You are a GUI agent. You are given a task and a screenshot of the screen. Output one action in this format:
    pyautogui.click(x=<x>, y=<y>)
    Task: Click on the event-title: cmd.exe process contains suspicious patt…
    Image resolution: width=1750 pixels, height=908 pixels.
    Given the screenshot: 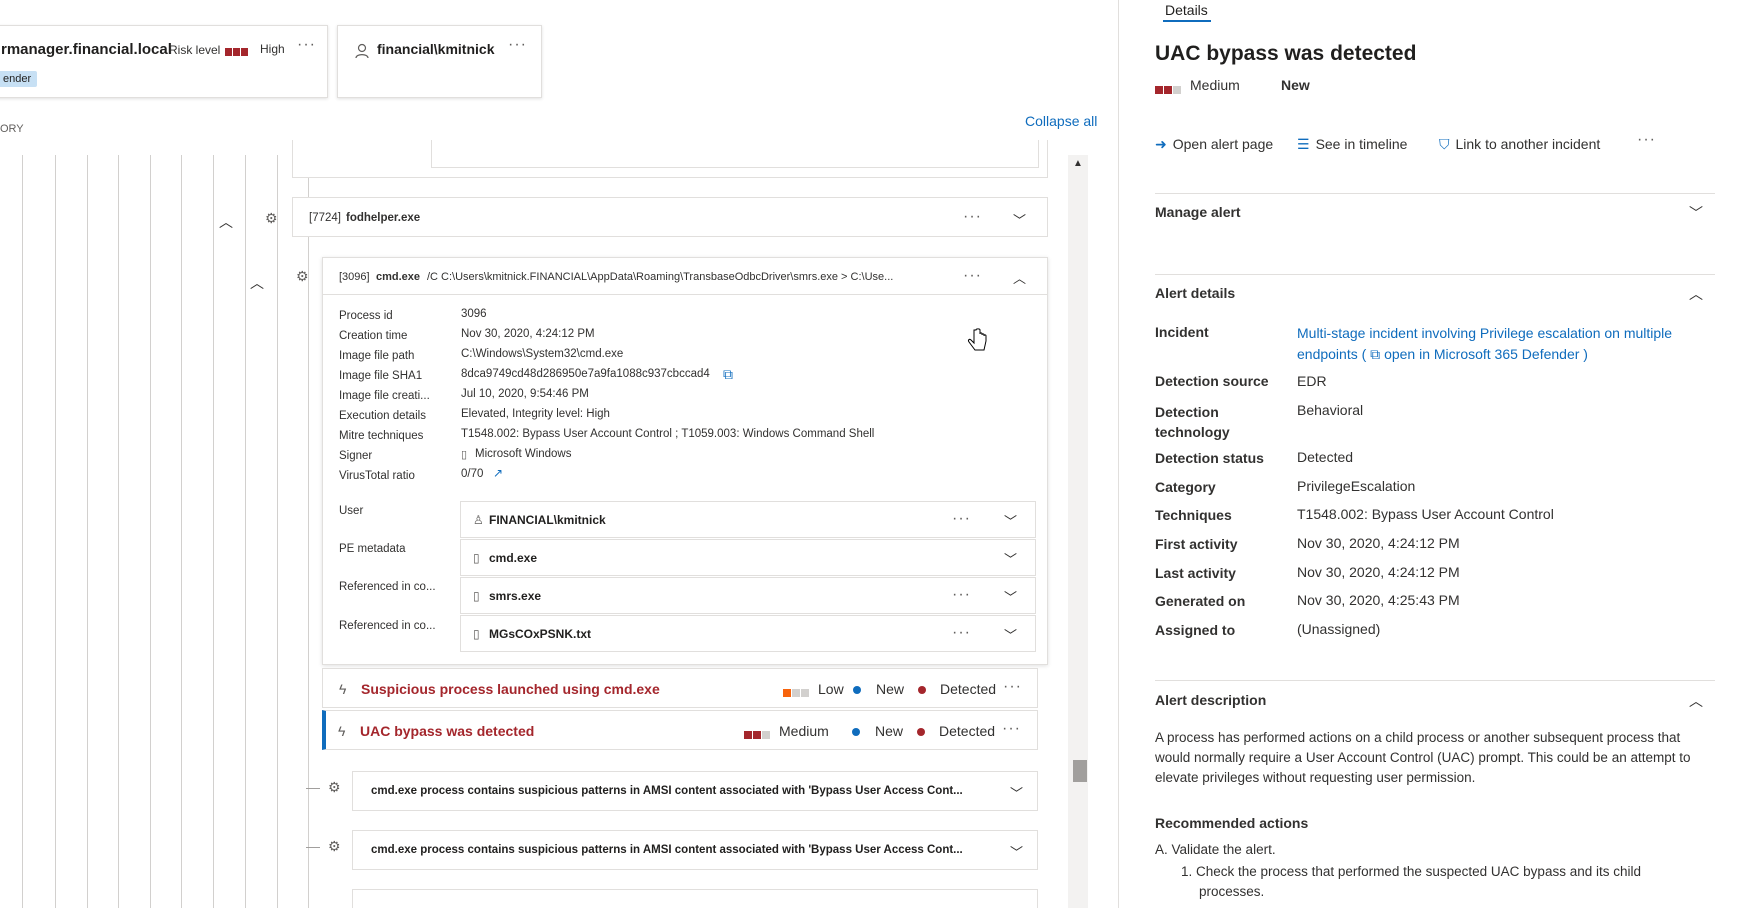 What is the action you would take?
    pyautogui.click(x=667, y=791)
    